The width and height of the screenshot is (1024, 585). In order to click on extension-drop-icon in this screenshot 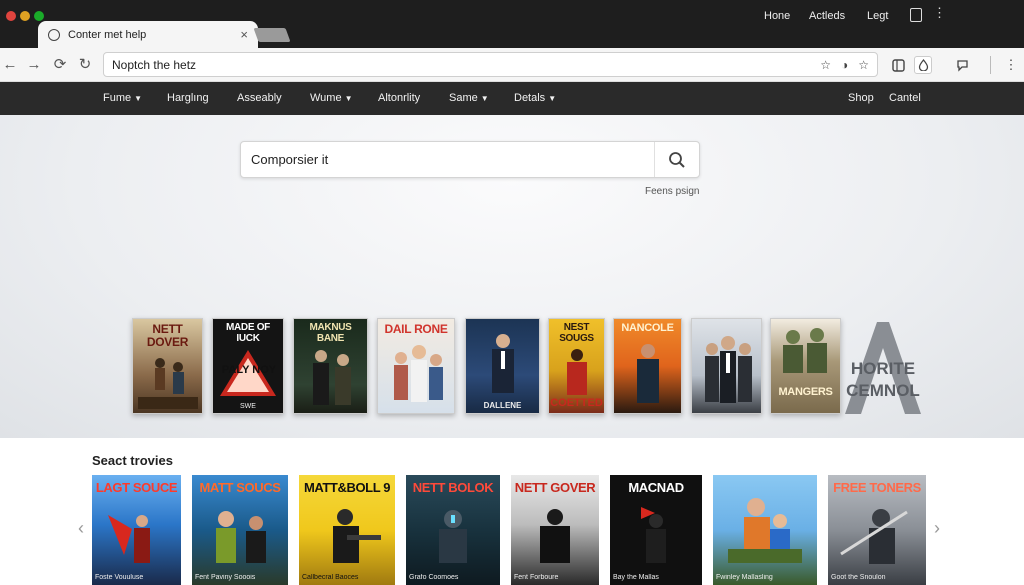, I will do `click(923, 65)`.